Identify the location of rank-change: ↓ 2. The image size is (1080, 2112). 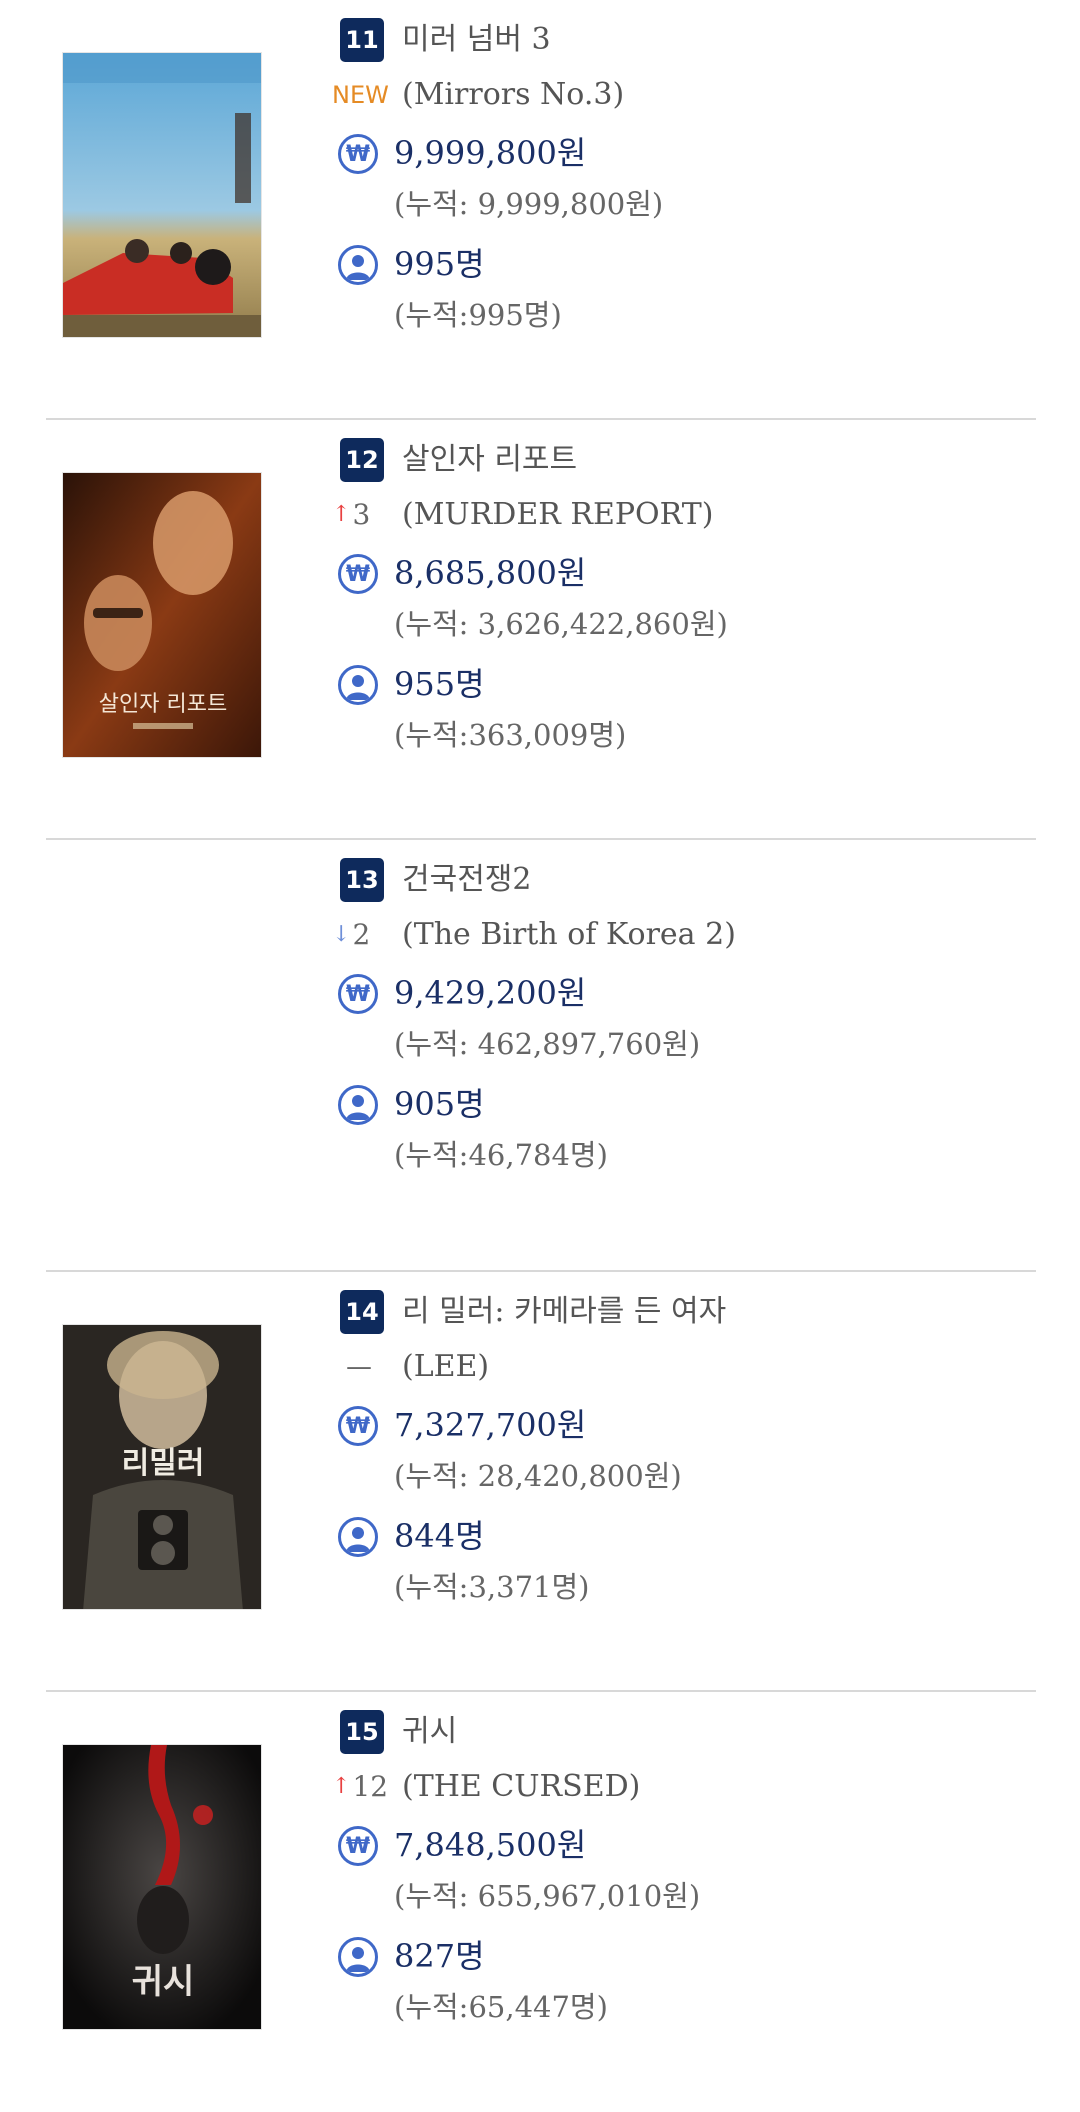
(351, 935).